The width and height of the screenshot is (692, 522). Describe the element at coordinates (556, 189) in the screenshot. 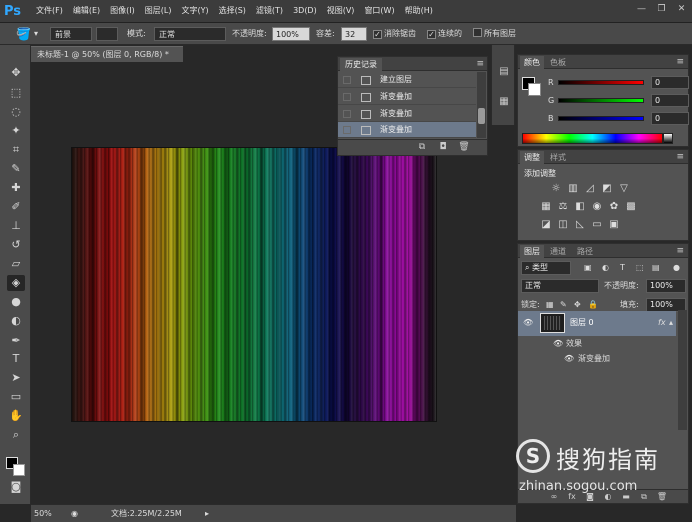

I see `brightness-contrast-icon: ☼` at that location.